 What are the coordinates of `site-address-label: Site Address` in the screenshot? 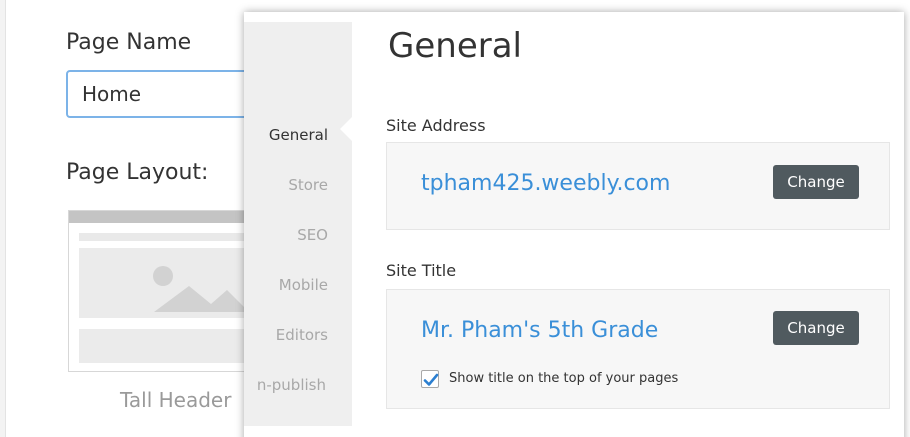 It's located at (436, 125).